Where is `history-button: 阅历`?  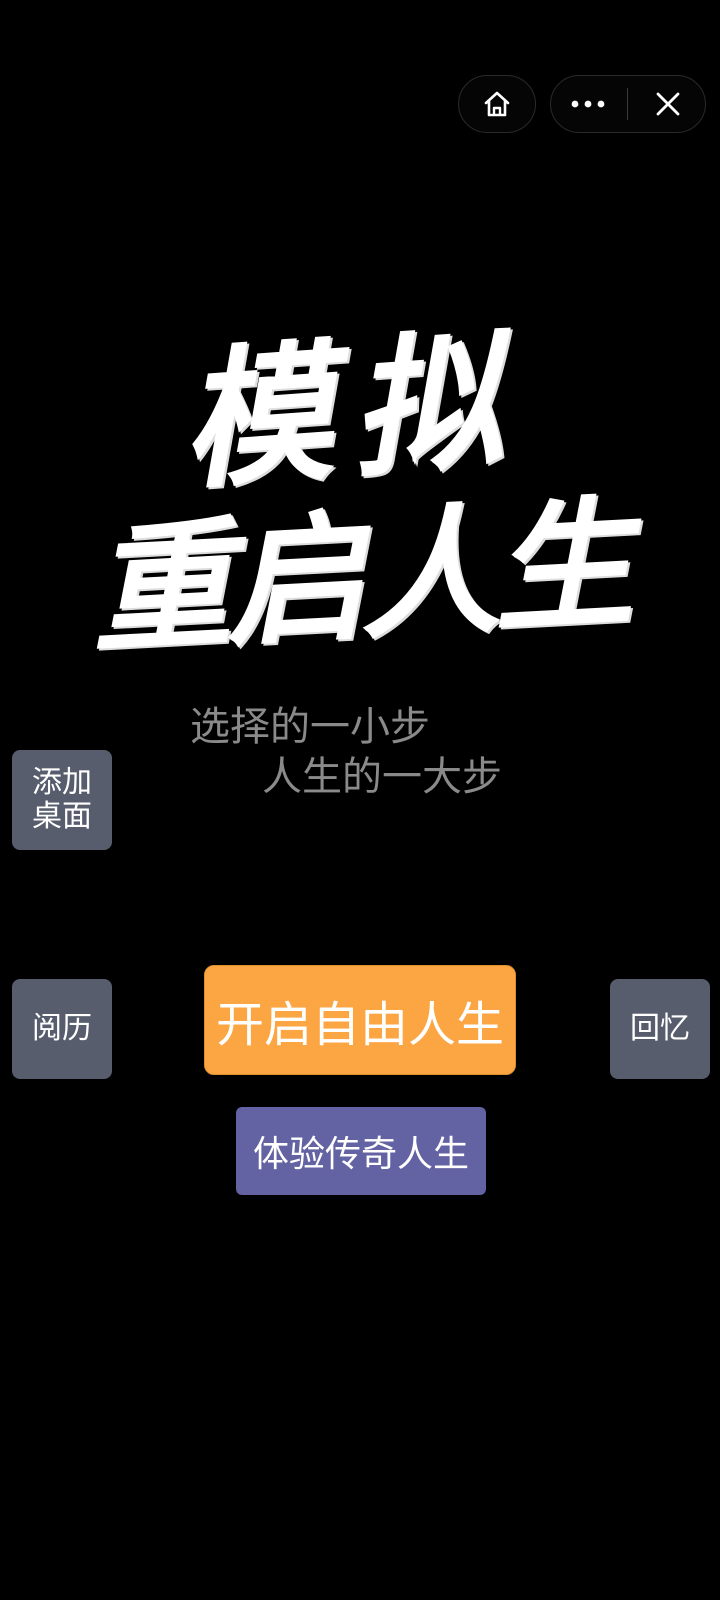 history-button: 阅历 is located at coordinates (62, 1029).